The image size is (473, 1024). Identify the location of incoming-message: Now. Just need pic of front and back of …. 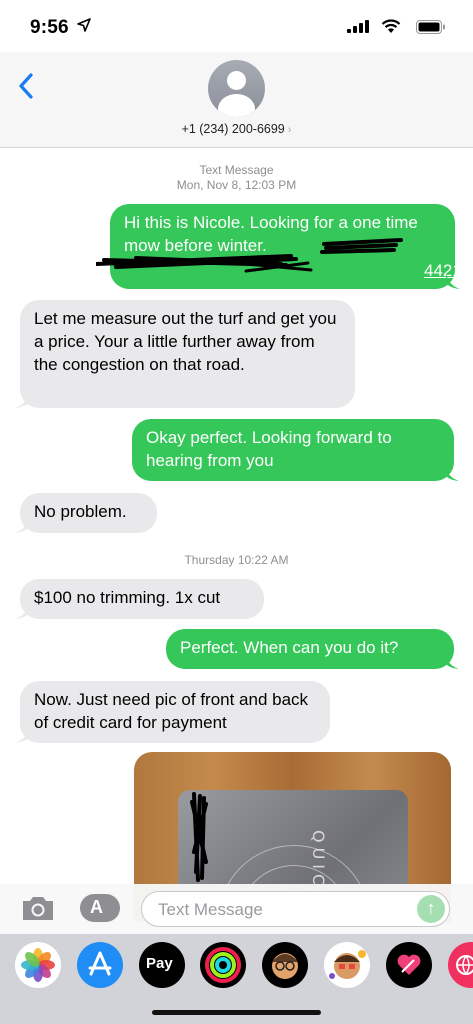
(172, 712).